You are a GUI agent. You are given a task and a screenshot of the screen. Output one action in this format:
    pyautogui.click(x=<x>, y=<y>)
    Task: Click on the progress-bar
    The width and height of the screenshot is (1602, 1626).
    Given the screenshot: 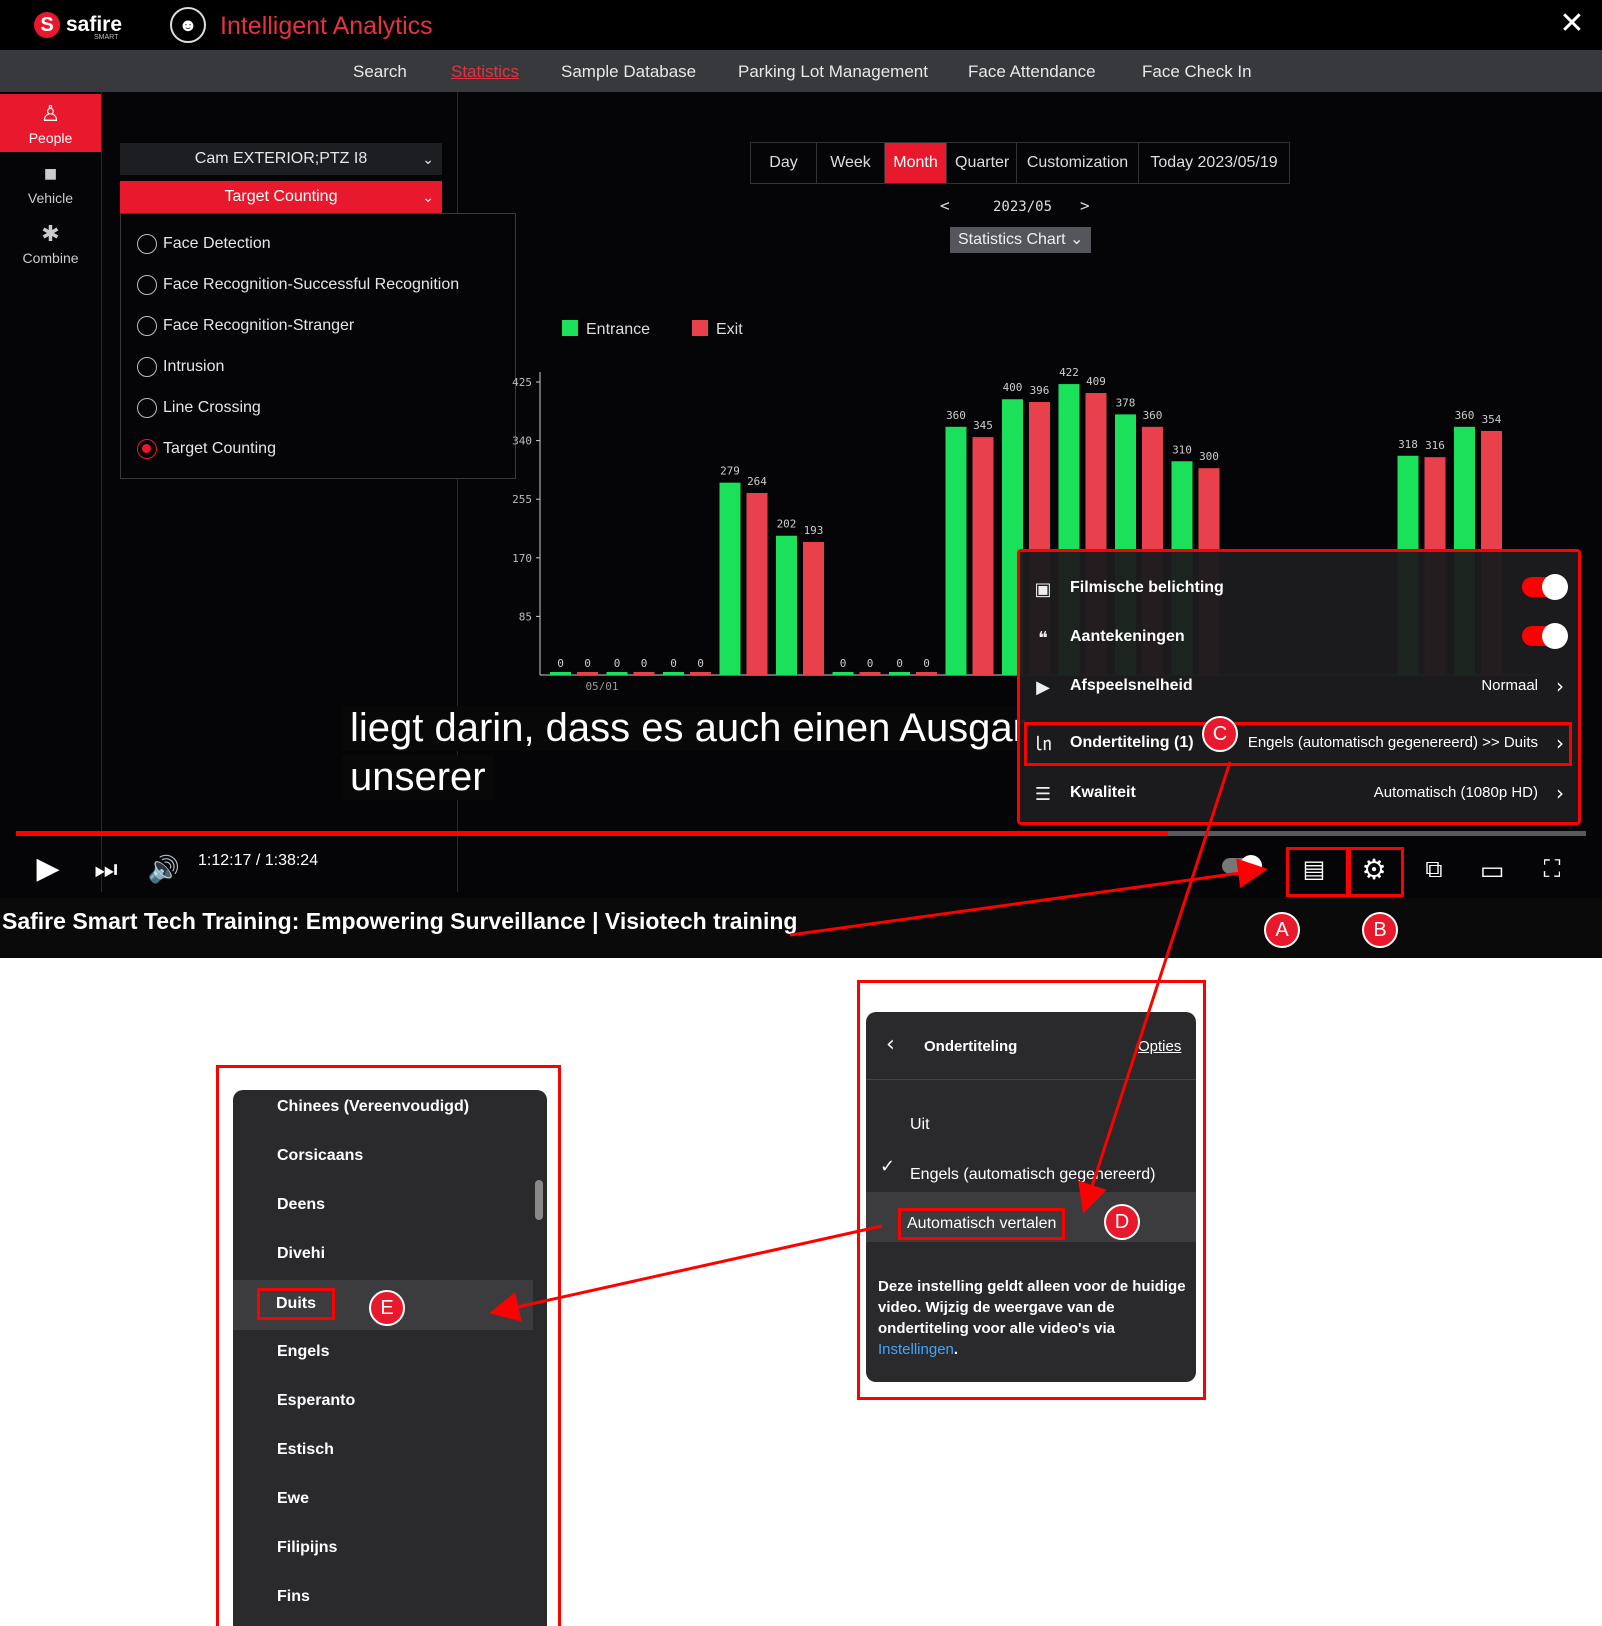 What is the action you would take?
    pyautogui.click(x=801, y=833)
    